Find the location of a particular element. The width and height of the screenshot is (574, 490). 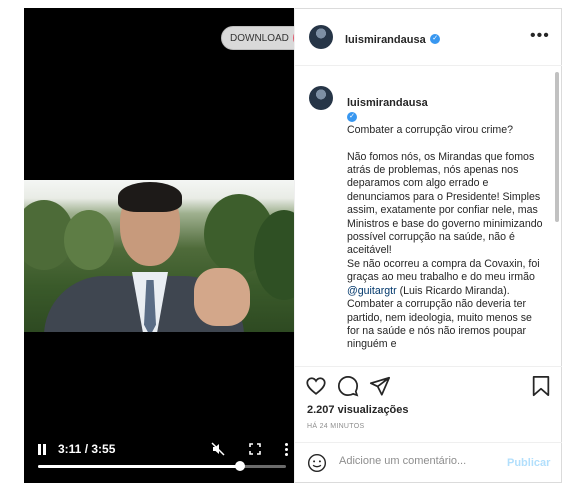

publish-button: Publicar is located at coordinates (528, 463).